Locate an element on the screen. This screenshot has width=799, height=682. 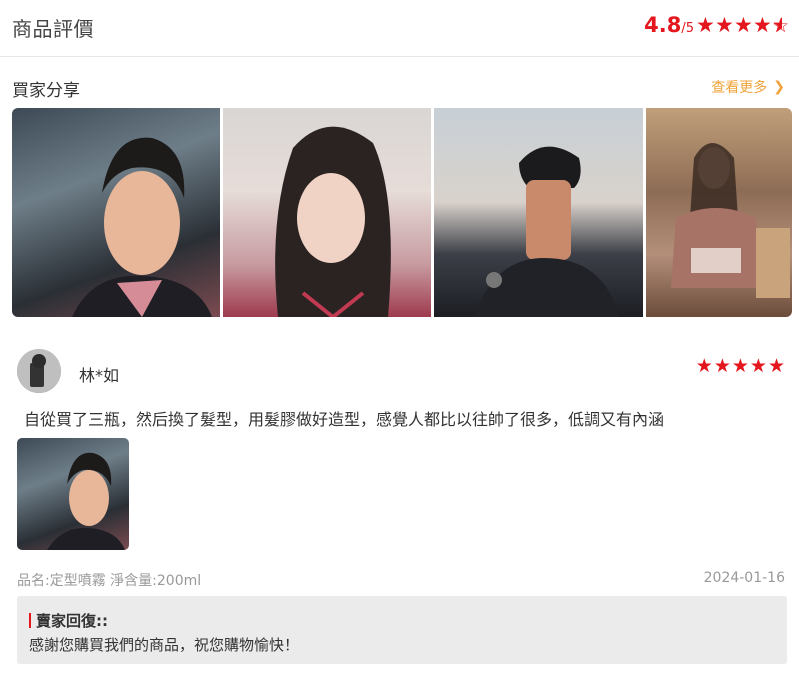
reviewer-name: 林*如 is located at coordinates (99, 375).